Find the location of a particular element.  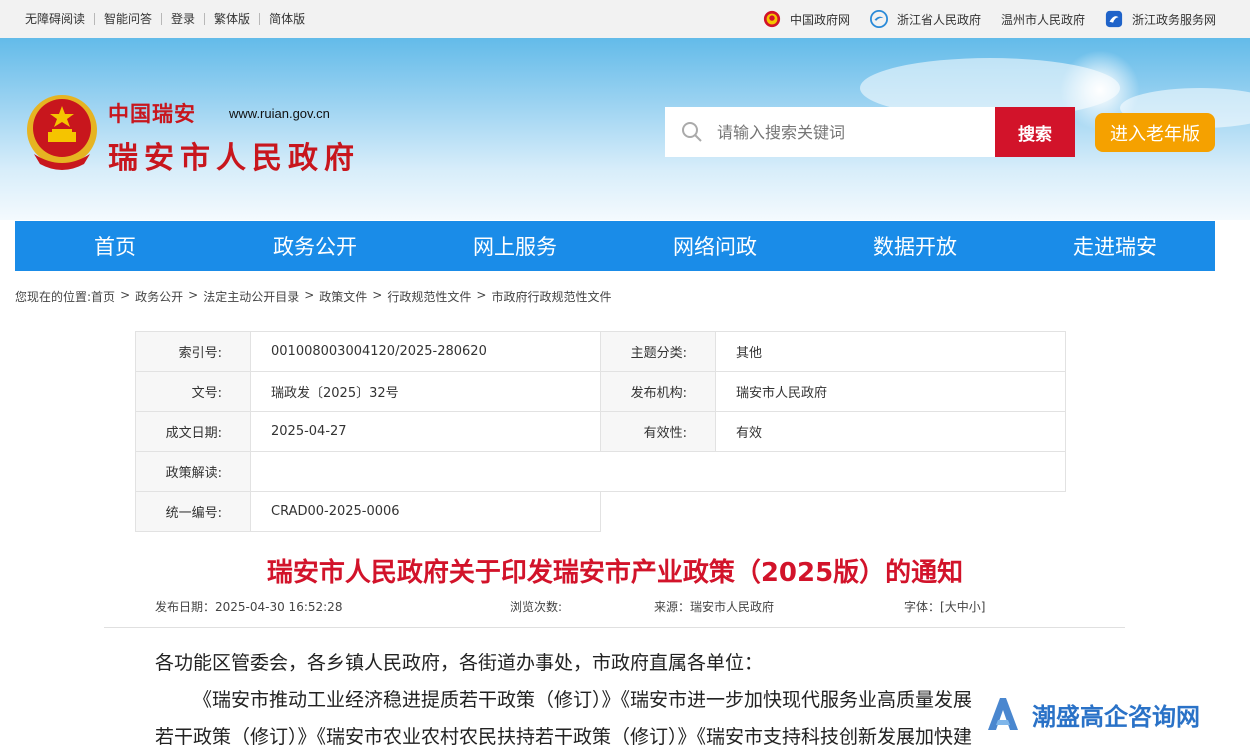

site-label: 浙江政务服务网 is located at coordinates (1173, 19).